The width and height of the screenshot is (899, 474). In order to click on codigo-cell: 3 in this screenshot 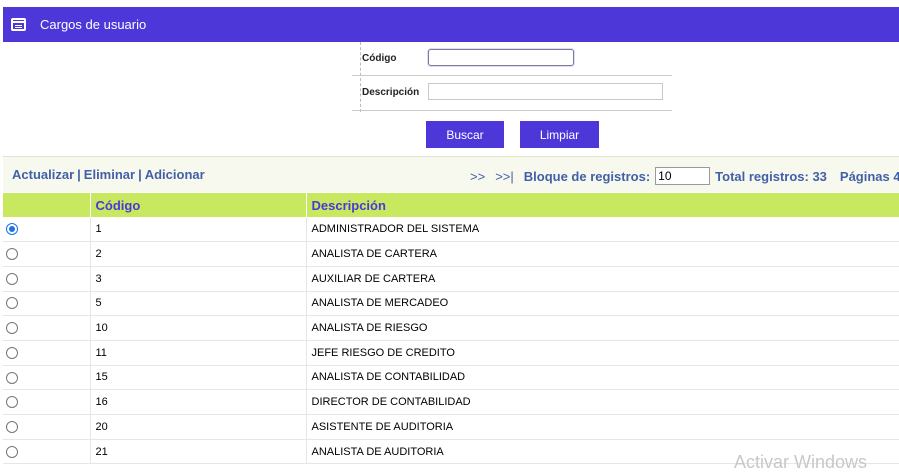, I will do `click(198, 279)`.